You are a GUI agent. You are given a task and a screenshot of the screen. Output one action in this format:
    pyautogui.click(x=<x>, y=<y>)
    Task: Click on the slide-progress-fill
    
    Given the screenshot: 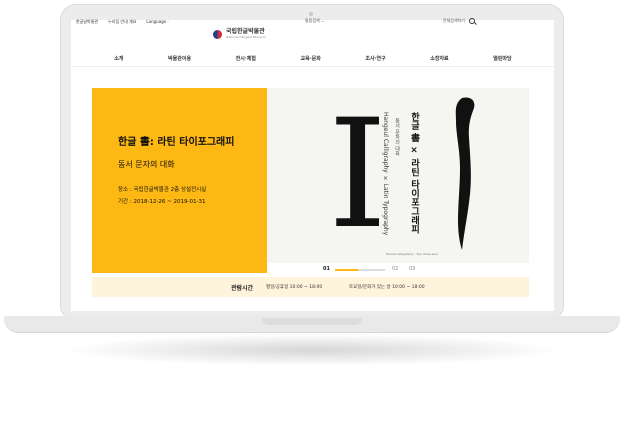 What is the action you would take?
    pyautogui.click(x=346, y=270)
    